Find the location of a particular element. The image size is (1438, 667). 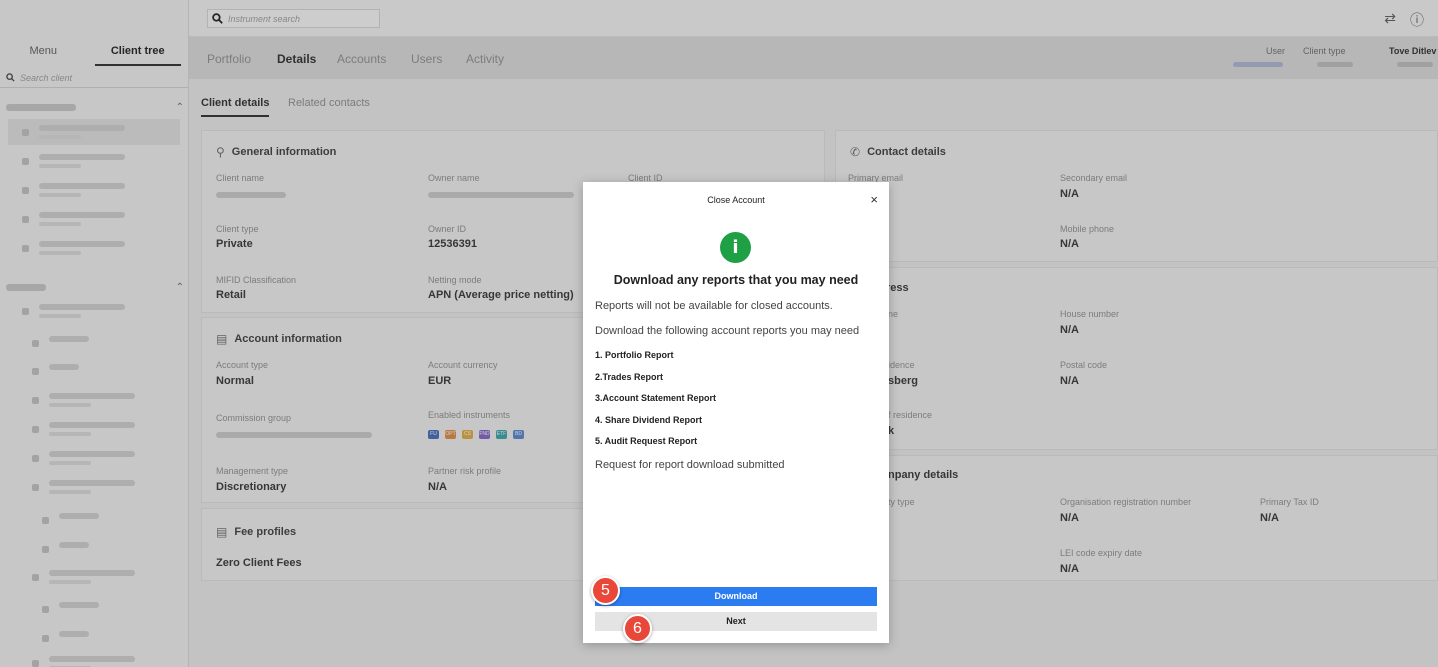

download-button: Download is located at coordinates (736, 596).